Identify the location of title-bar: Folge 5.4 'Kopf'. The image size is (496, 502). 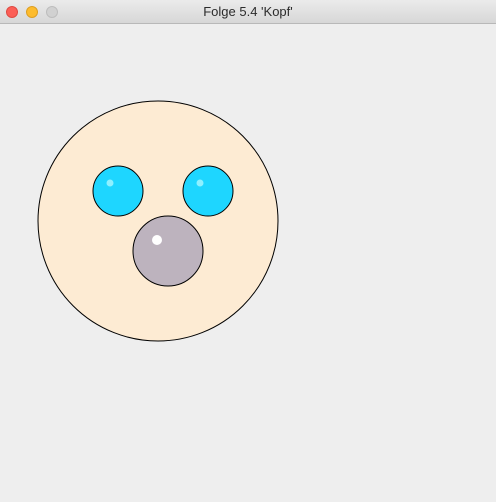
(248, 12).